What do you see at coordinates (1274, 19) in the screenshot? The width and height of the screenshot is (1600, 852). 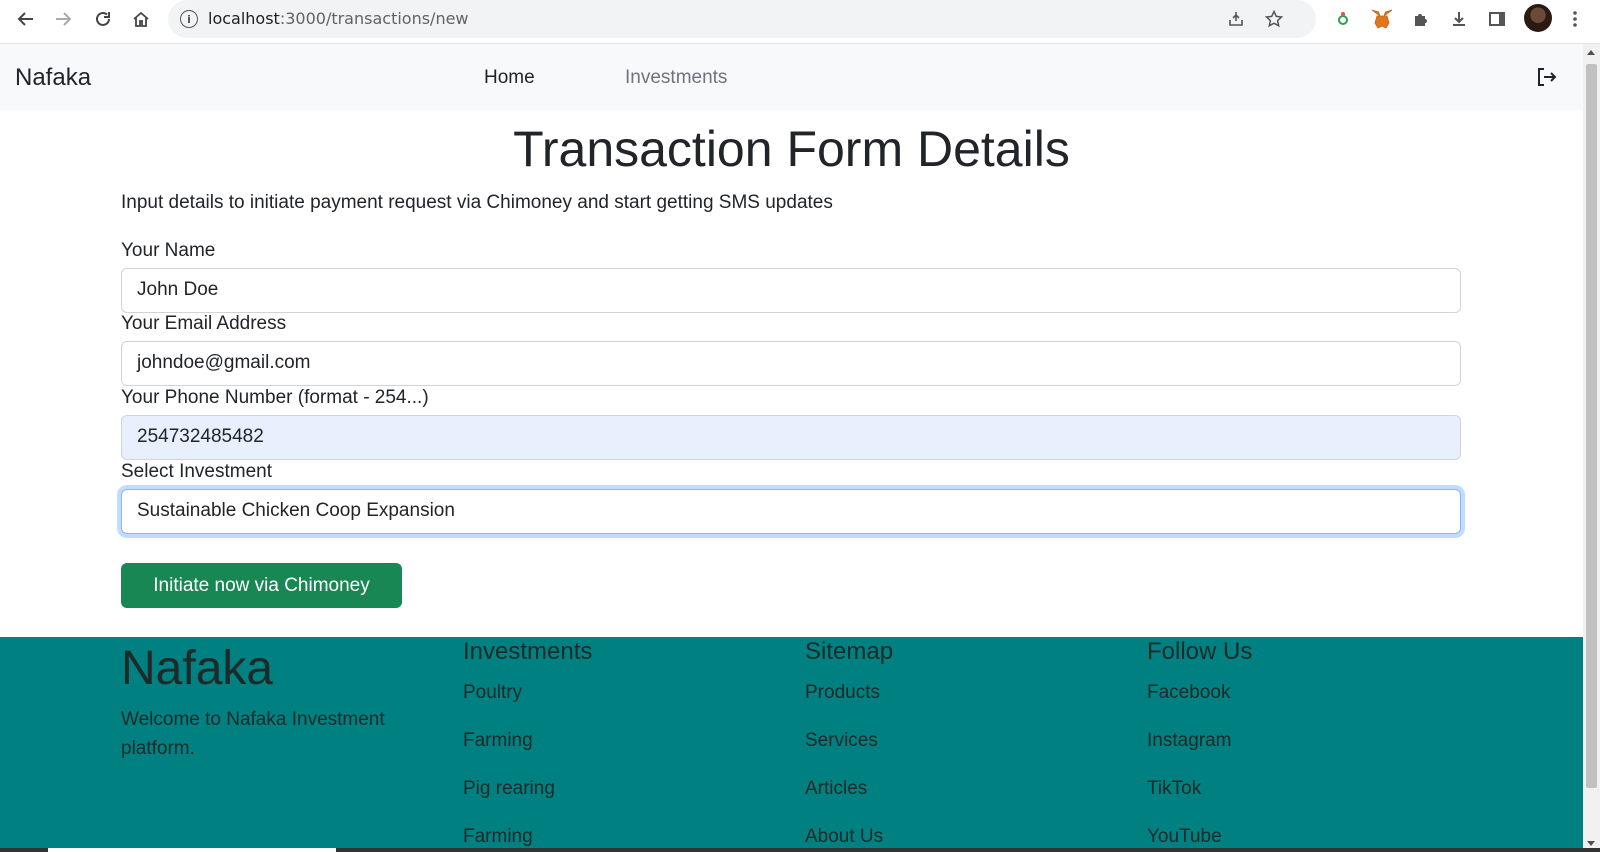 I see `bookmark-star-icon` at bounding box center [1274, 19].